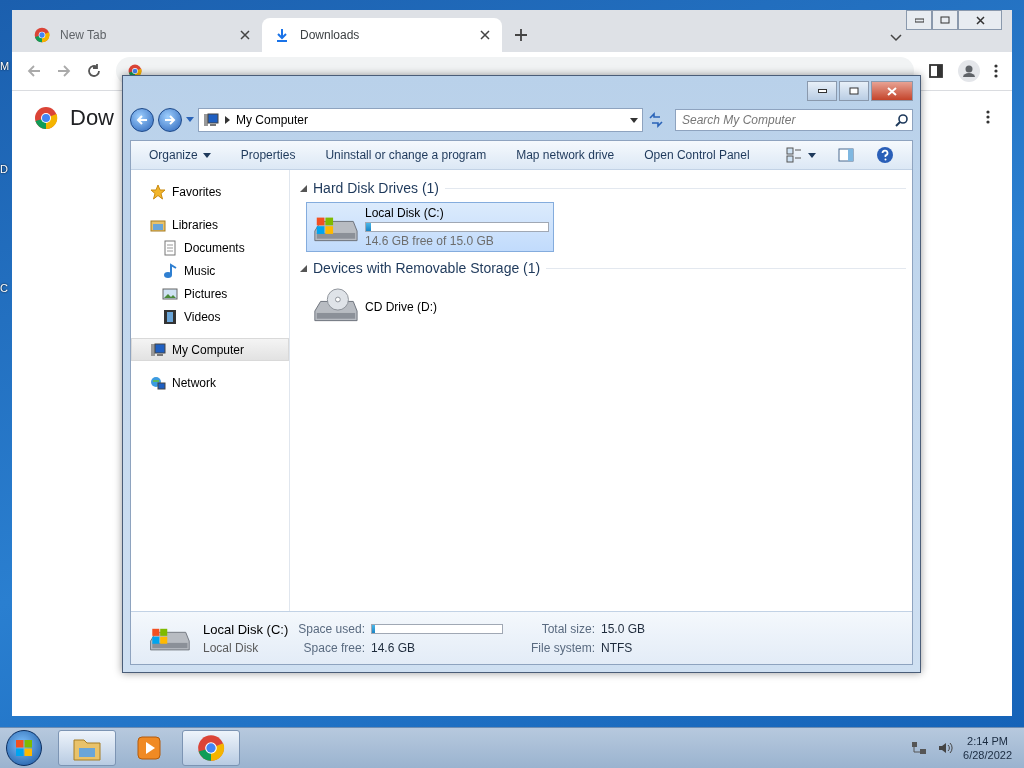 Image resolution: width=1024 pixels, height=768 pixels. What do you see at coordinates (331, 629) in the screenshot?
I see `detail-label: Space used:` at bounding box center [331, 629].